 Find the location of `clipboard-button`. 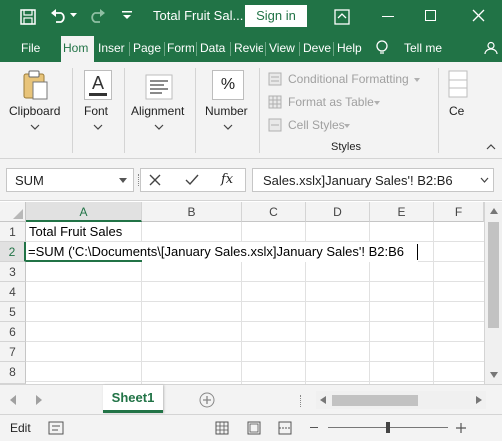

clipboard-button is located at coordinates (35, 87).